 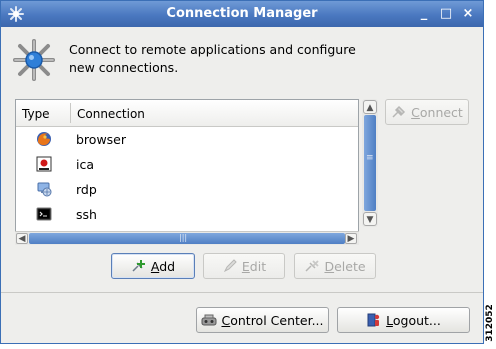 What do you see at coordinates (351, 238) in the screenshot?
I see `scroll-right-icon: ▶` at bounding box center [351, 238].